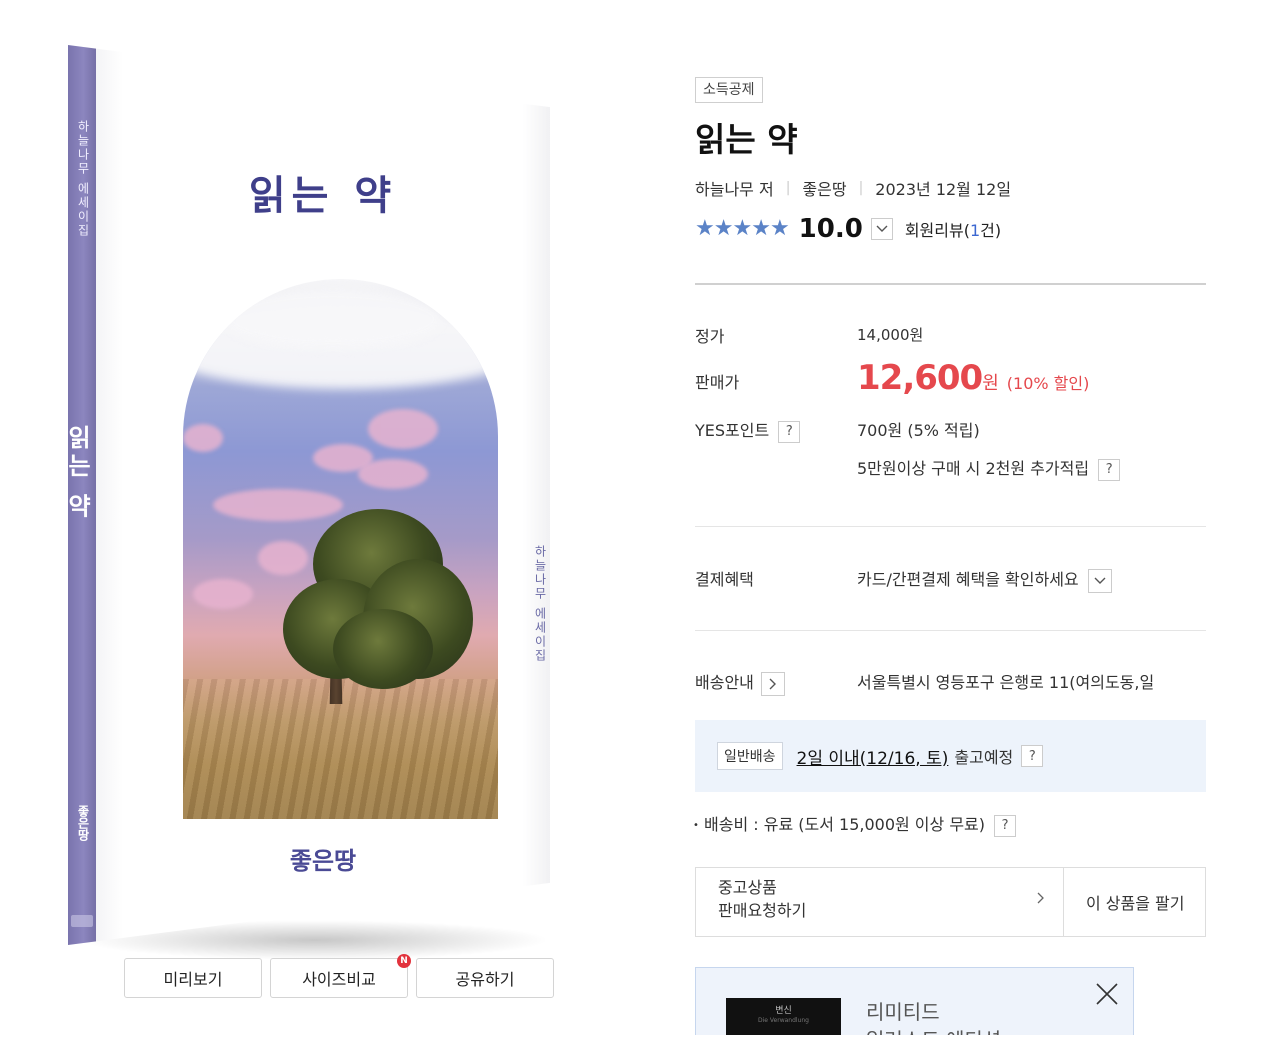 The height and width of the screenshot is (1059, 1280). Describe the element at coordinates (747, 887) in the screenshot. I see `used-line1: 중고상품` at that location.